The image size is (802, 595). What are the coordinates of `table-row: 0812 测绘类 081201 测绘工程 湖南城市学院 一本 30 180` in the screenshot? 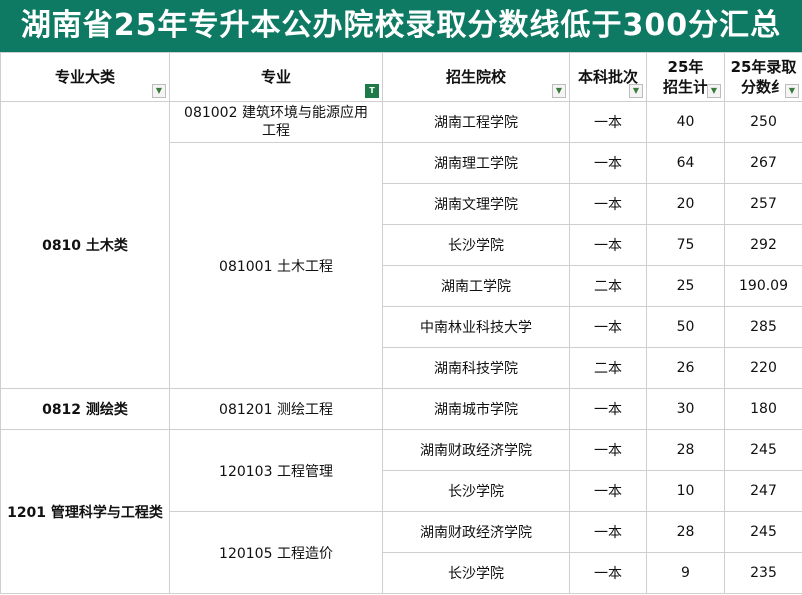 It's located at (401, 409).